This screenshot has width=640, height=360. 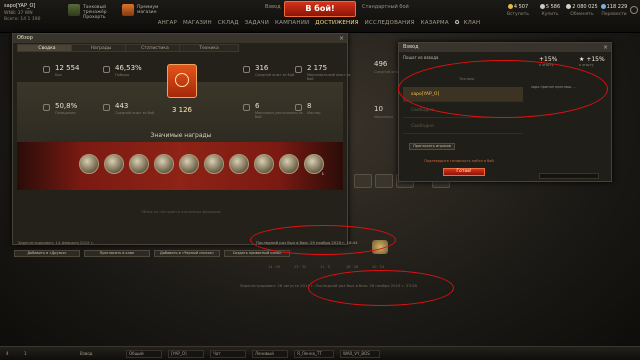 What do you see at coordinates (228, 354) in the screenshot?
I see `taskbar-chat: Чат` at bounding box center [228, 354].